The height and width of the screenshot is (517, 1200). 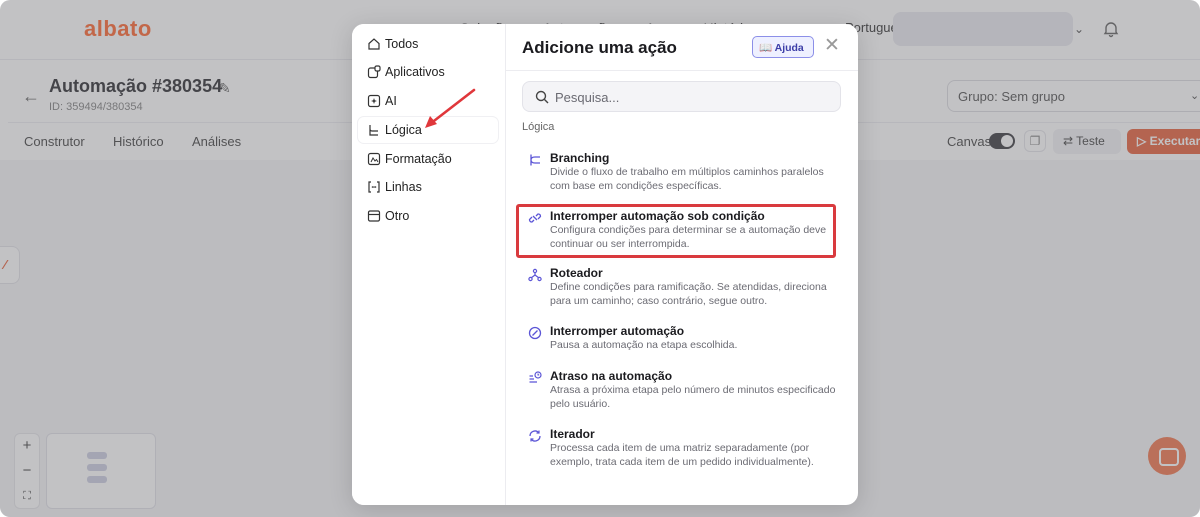 I want to click on category-label: Linhas, so click(x=403, y=187).